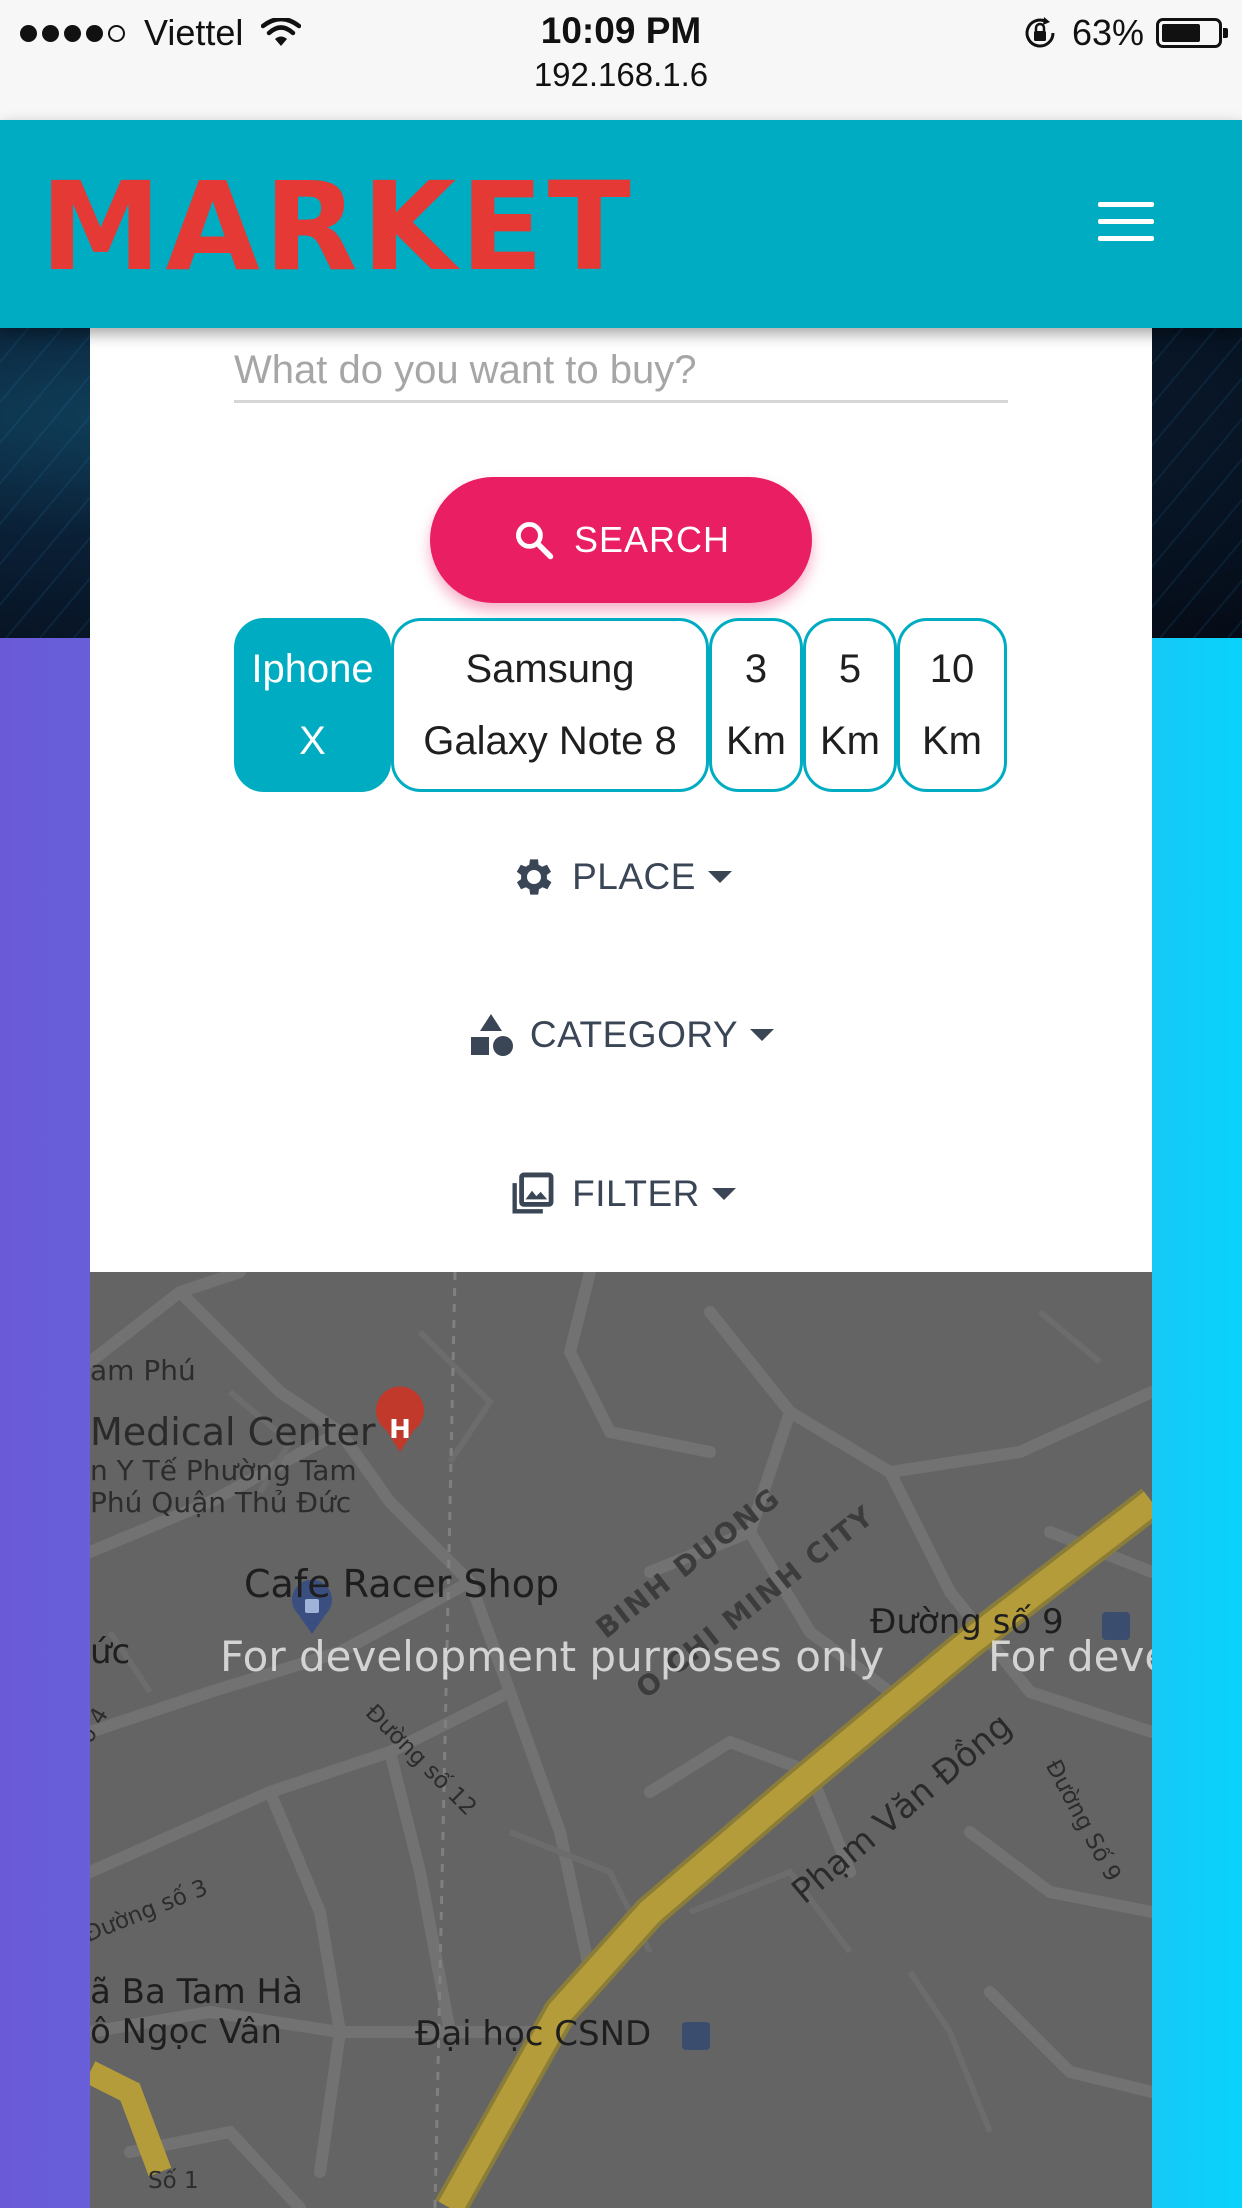 The height and width of the screenshot is (2208, 1242). What do you see at coordinates (550, 741) in the screenshot?
I see `chip-line: Galaxy Note 8` at bounding box center [550, 741].